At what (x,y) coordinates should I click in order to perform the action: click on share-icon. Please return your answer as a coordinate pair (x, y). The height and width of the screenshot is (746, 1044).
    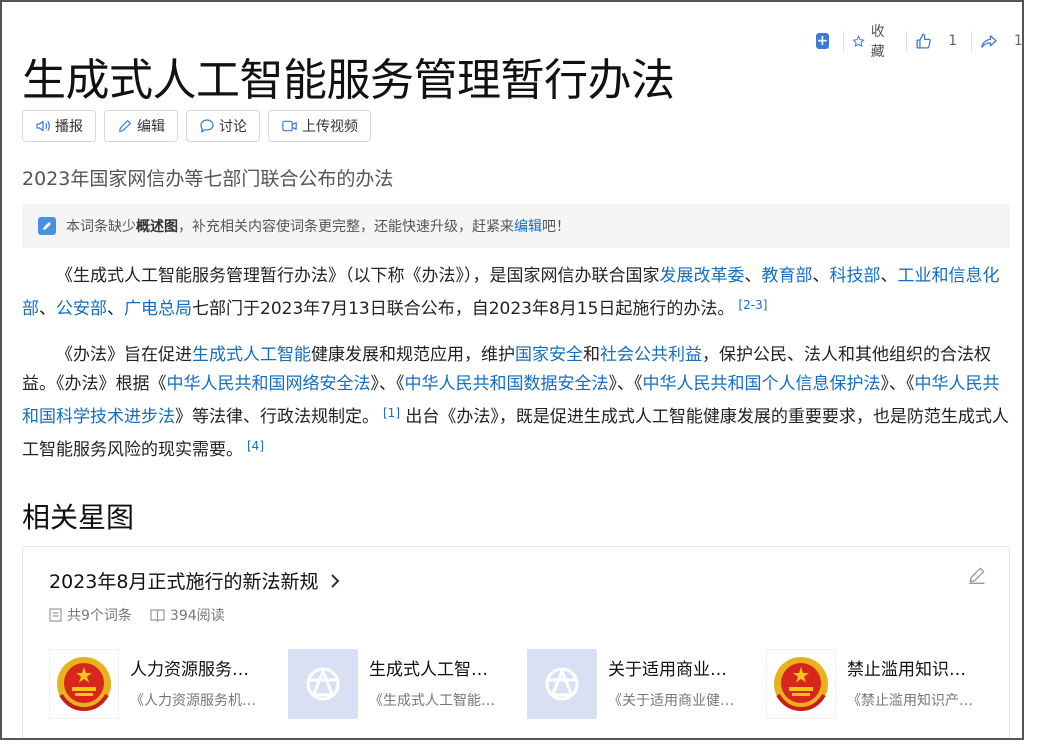
    Looking at the image, I should click on (989, 41).